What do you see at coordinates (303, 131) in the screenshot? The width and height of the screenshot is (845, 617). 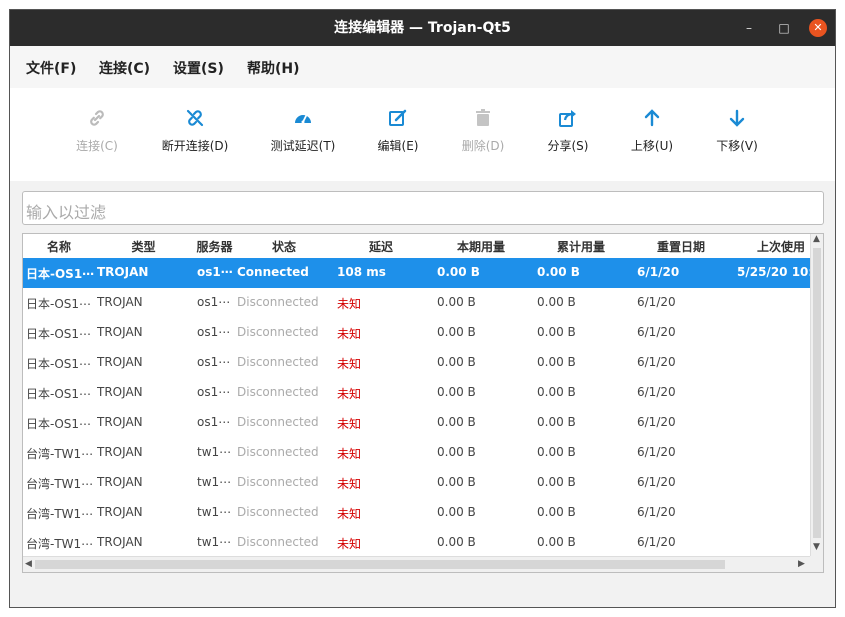 I see `test-latency-button: 测试延迟(T)` at bounding box center [303, 131].